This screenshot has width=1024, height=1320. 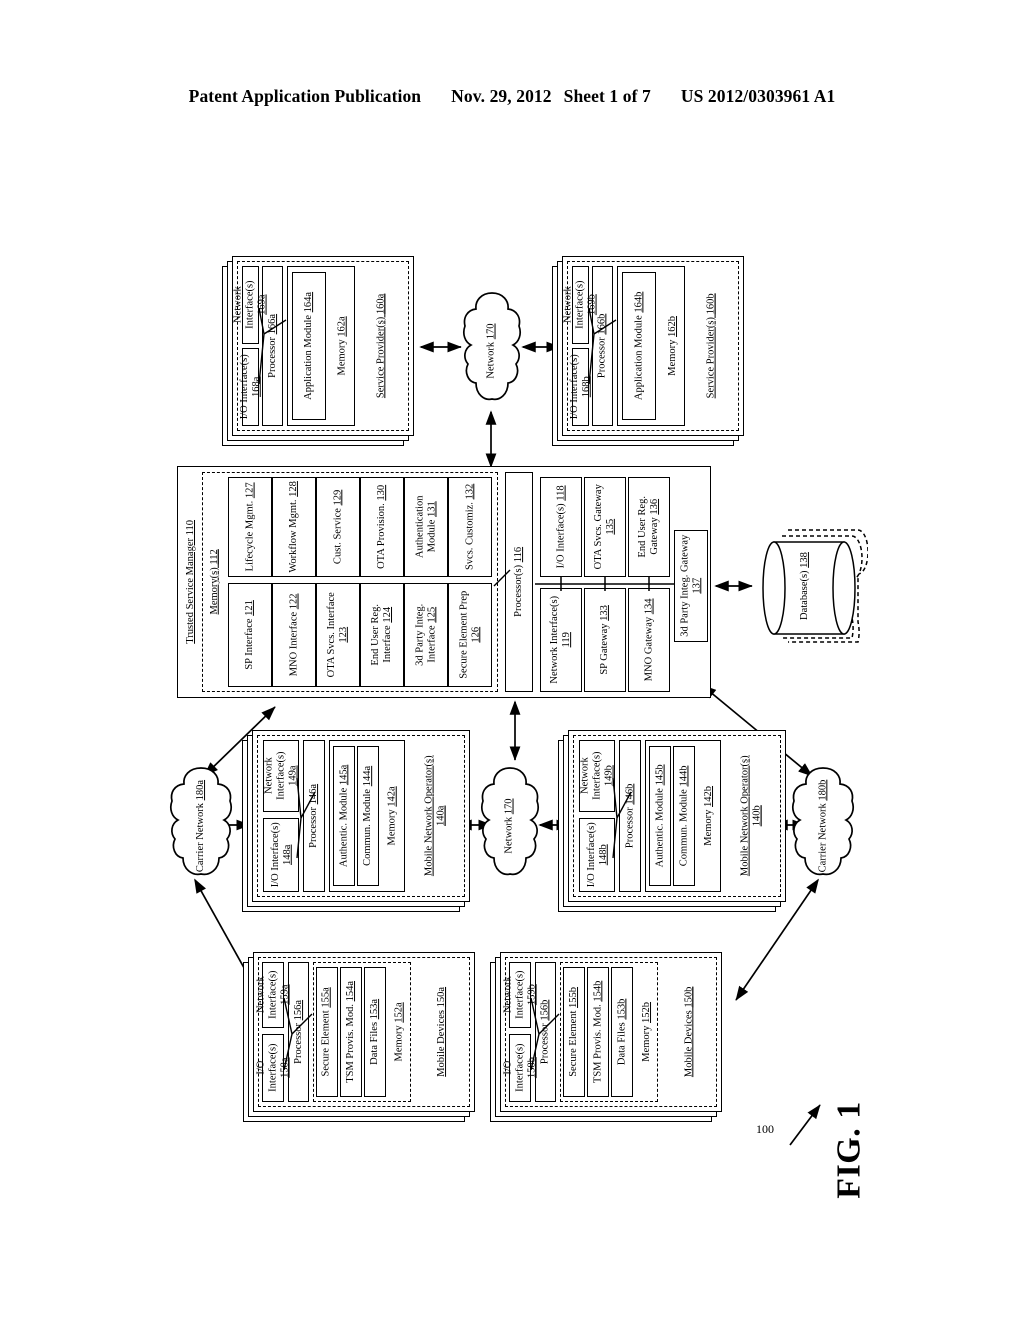 I want to click on tsm-module-lifecycle-mgmt: Lifecycle Mgmt. 127, so click(x=250, y=527).